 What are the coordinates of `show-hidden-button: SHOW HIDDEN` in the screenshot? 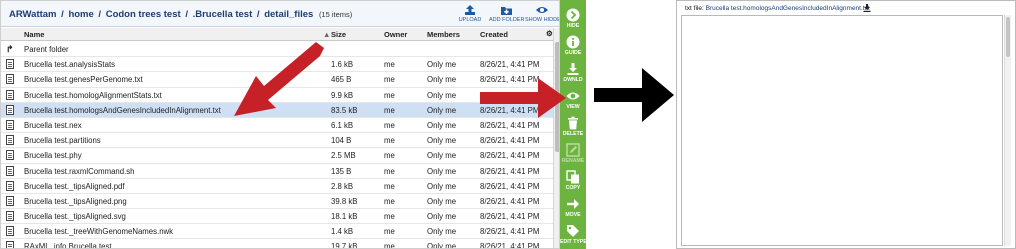 It's located at (542, 15).